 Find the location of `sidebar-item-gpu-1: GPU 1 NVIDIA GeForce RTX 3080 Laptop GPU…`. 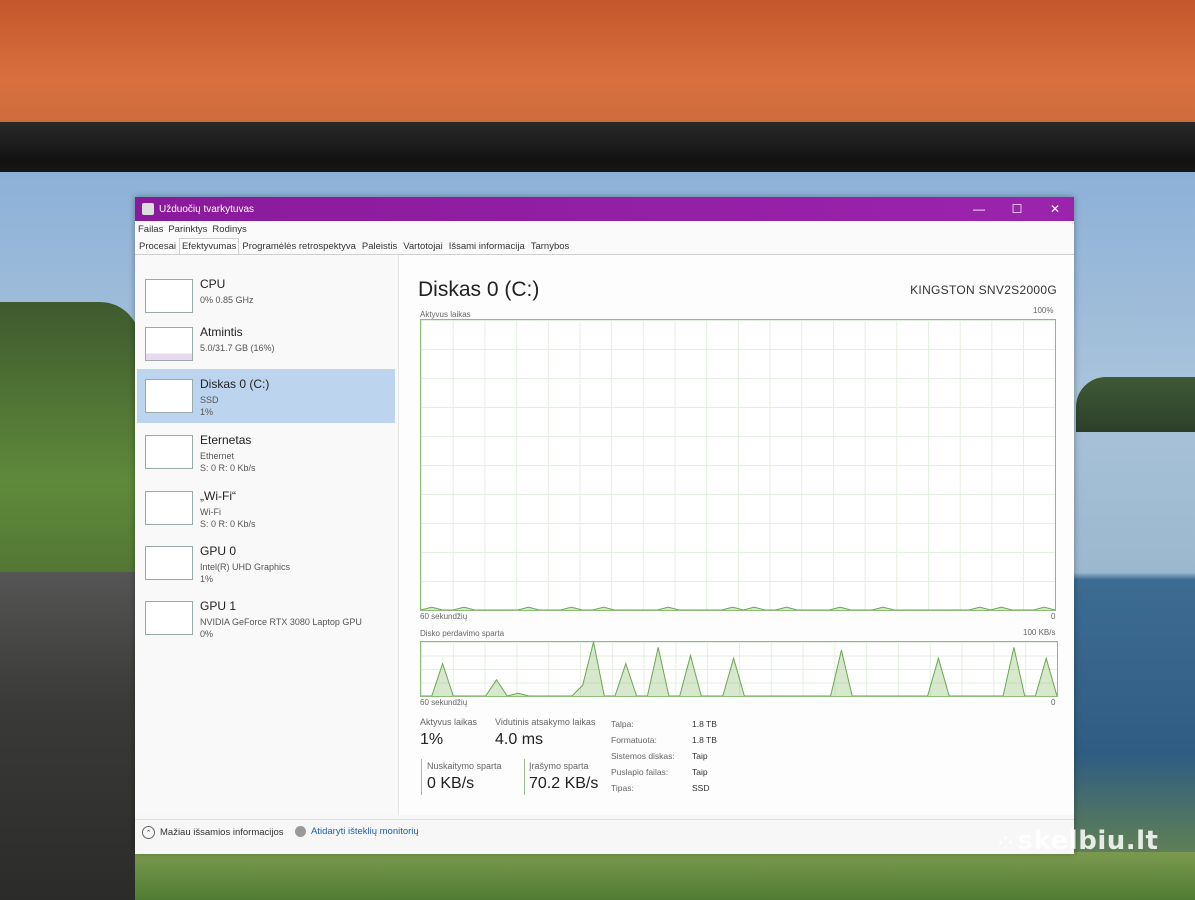

sidebar-item-gpu-1: GPU 1 NVIDIA GeForce RTX 3080 Laptop GPU… is located at coordinates (266, 618).